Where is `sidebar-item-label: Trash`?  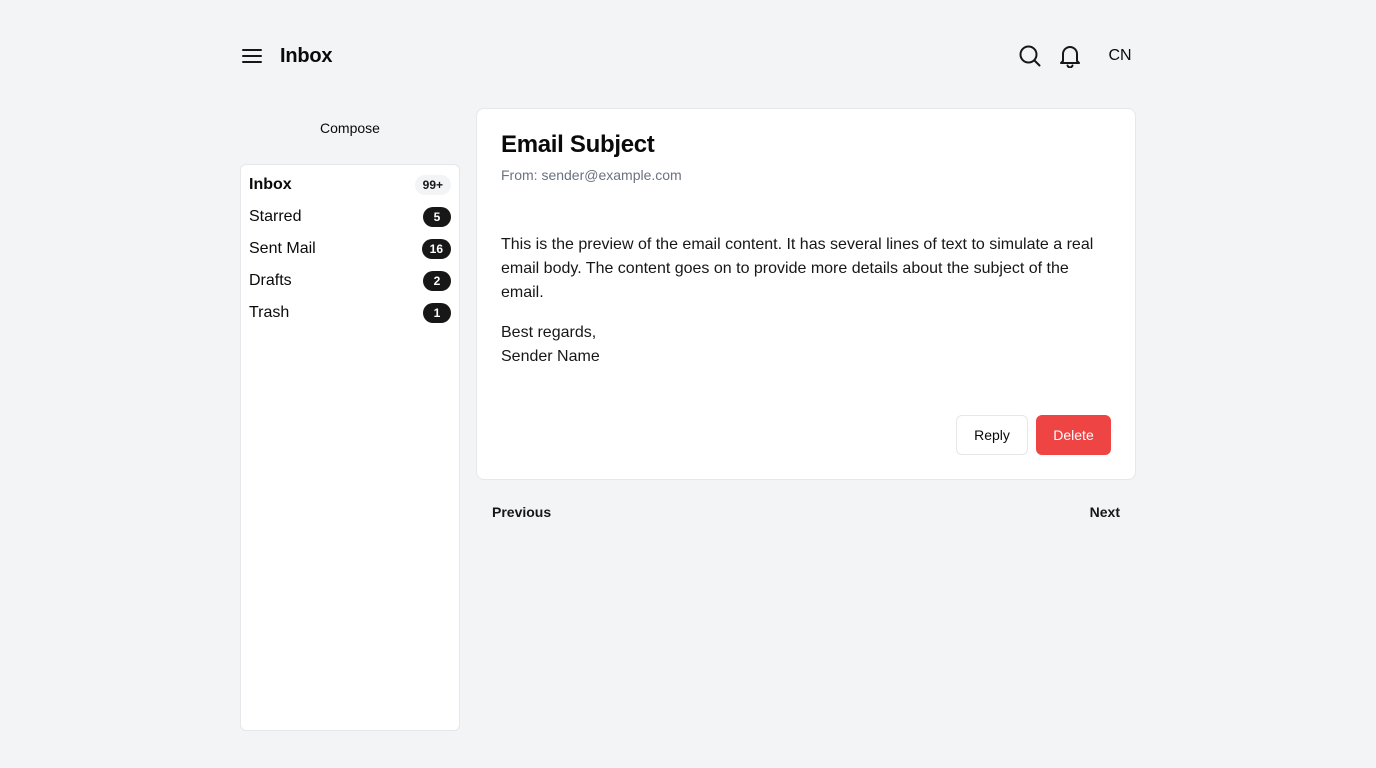 sidebar-item-label: Trash is located at coordinates (269, 312).